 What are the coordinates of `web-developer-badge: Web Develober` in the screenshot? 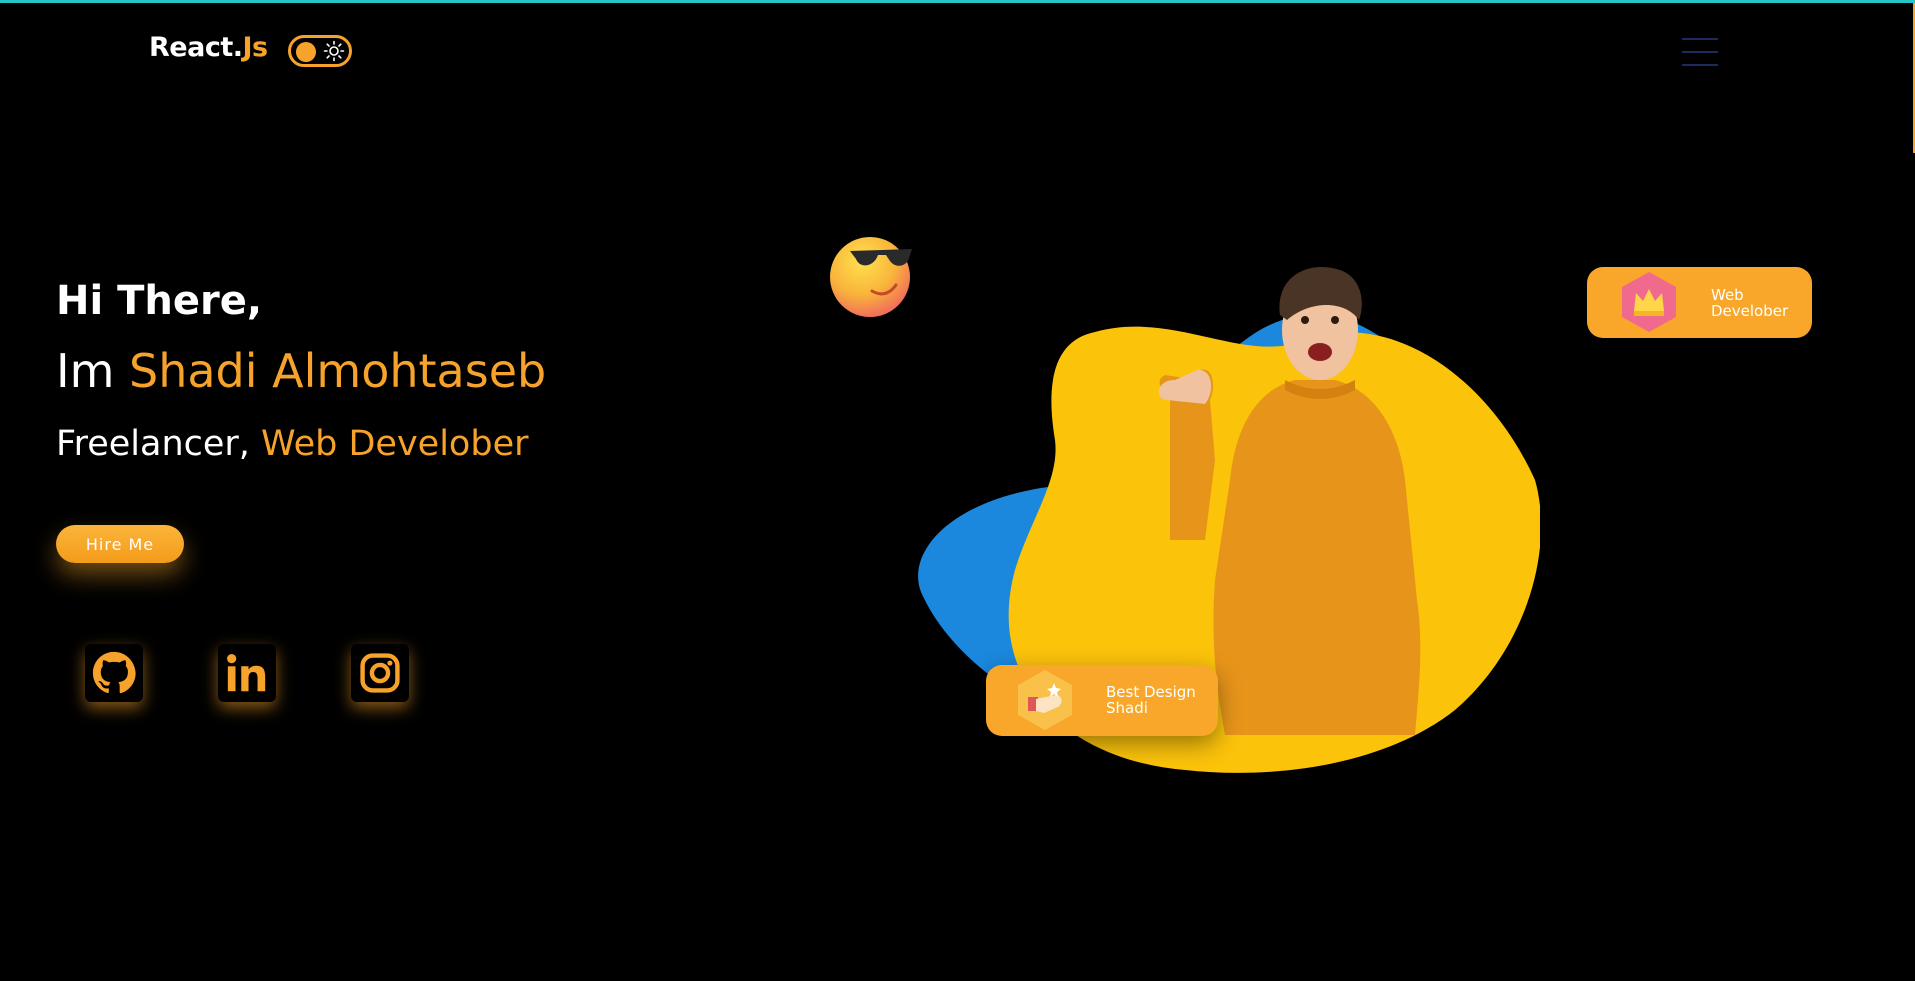 It's located at (1699, 302).